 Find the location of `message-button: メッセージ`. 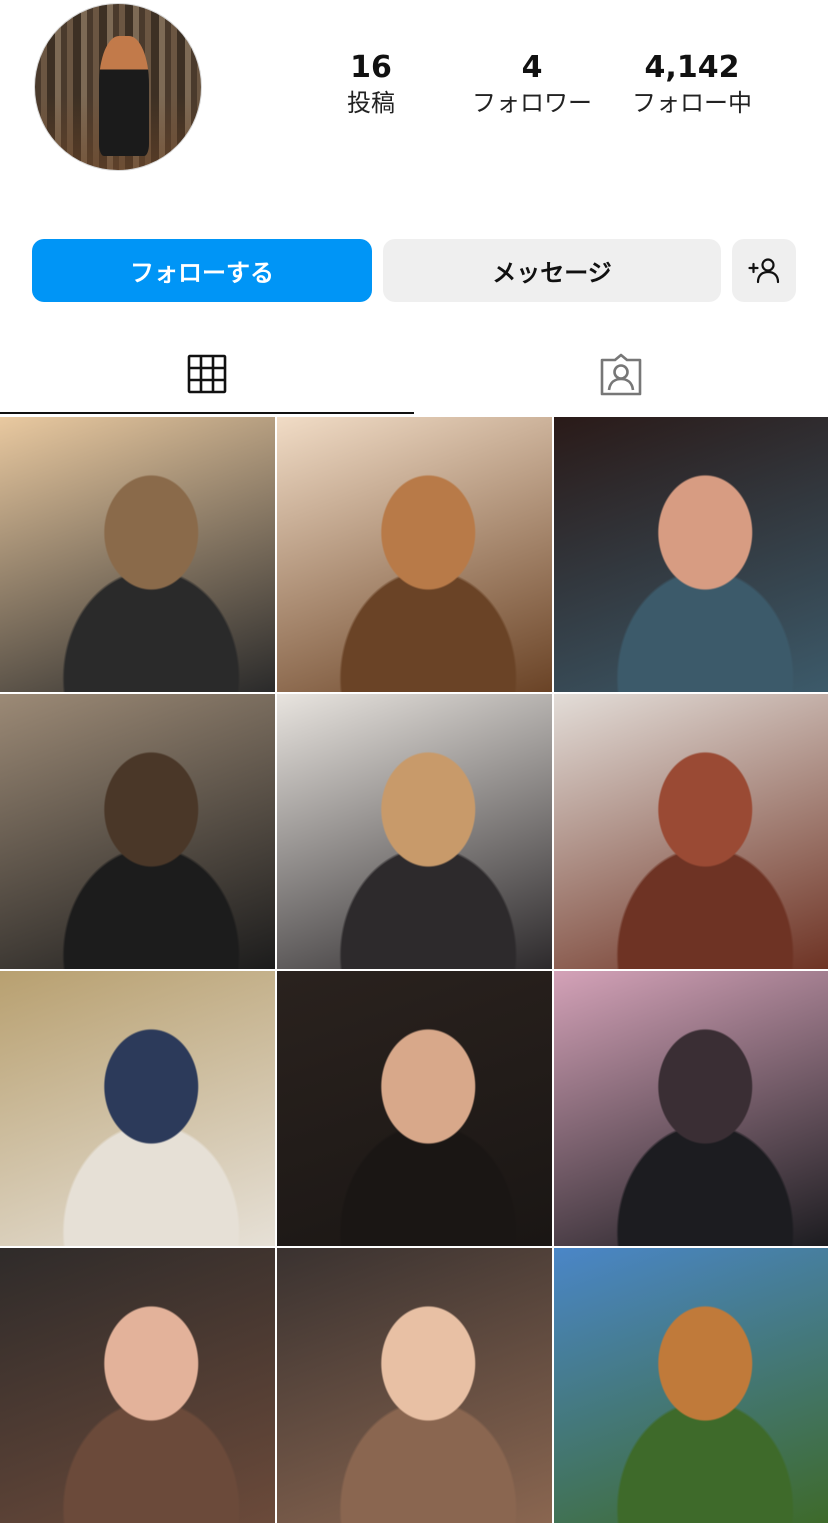

message-button: メッセージ is located at coordinates (552, 270).